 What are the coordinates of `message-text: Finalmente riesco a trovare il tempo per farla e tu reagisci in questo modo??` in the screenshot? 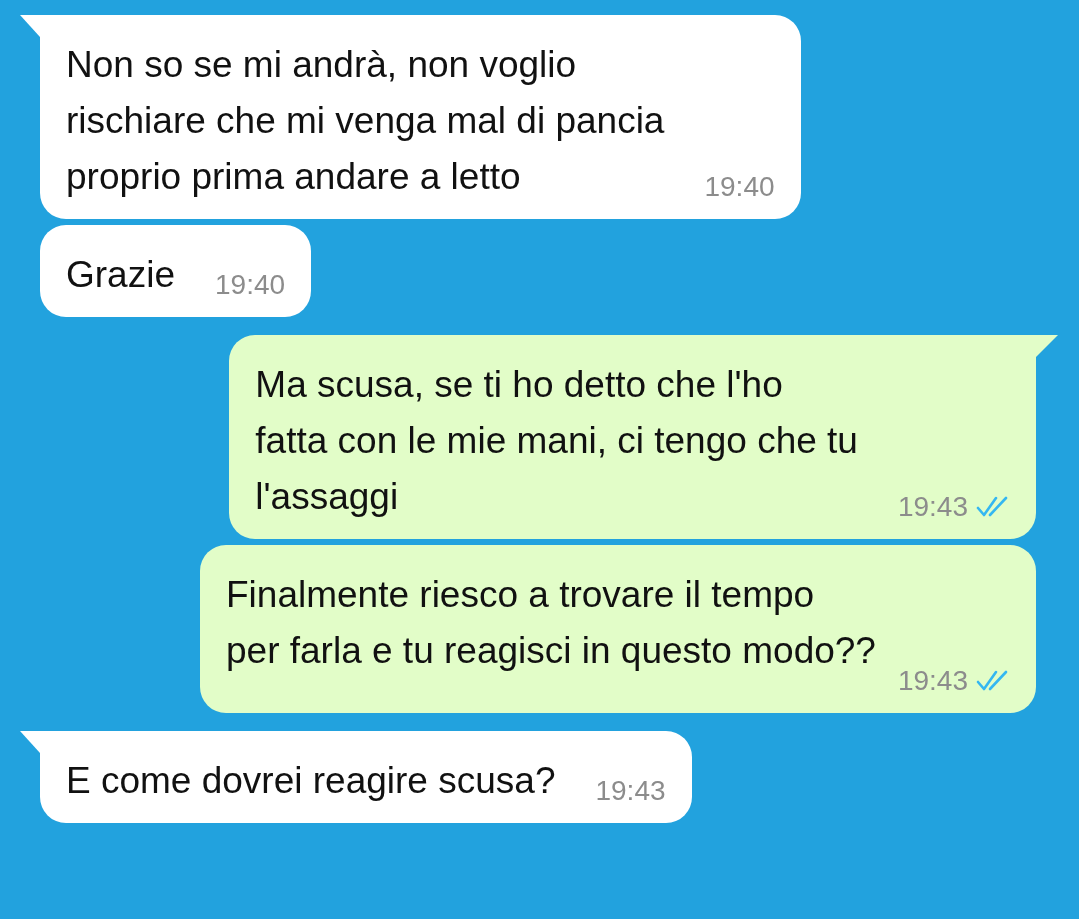 It's located at (551, 623).